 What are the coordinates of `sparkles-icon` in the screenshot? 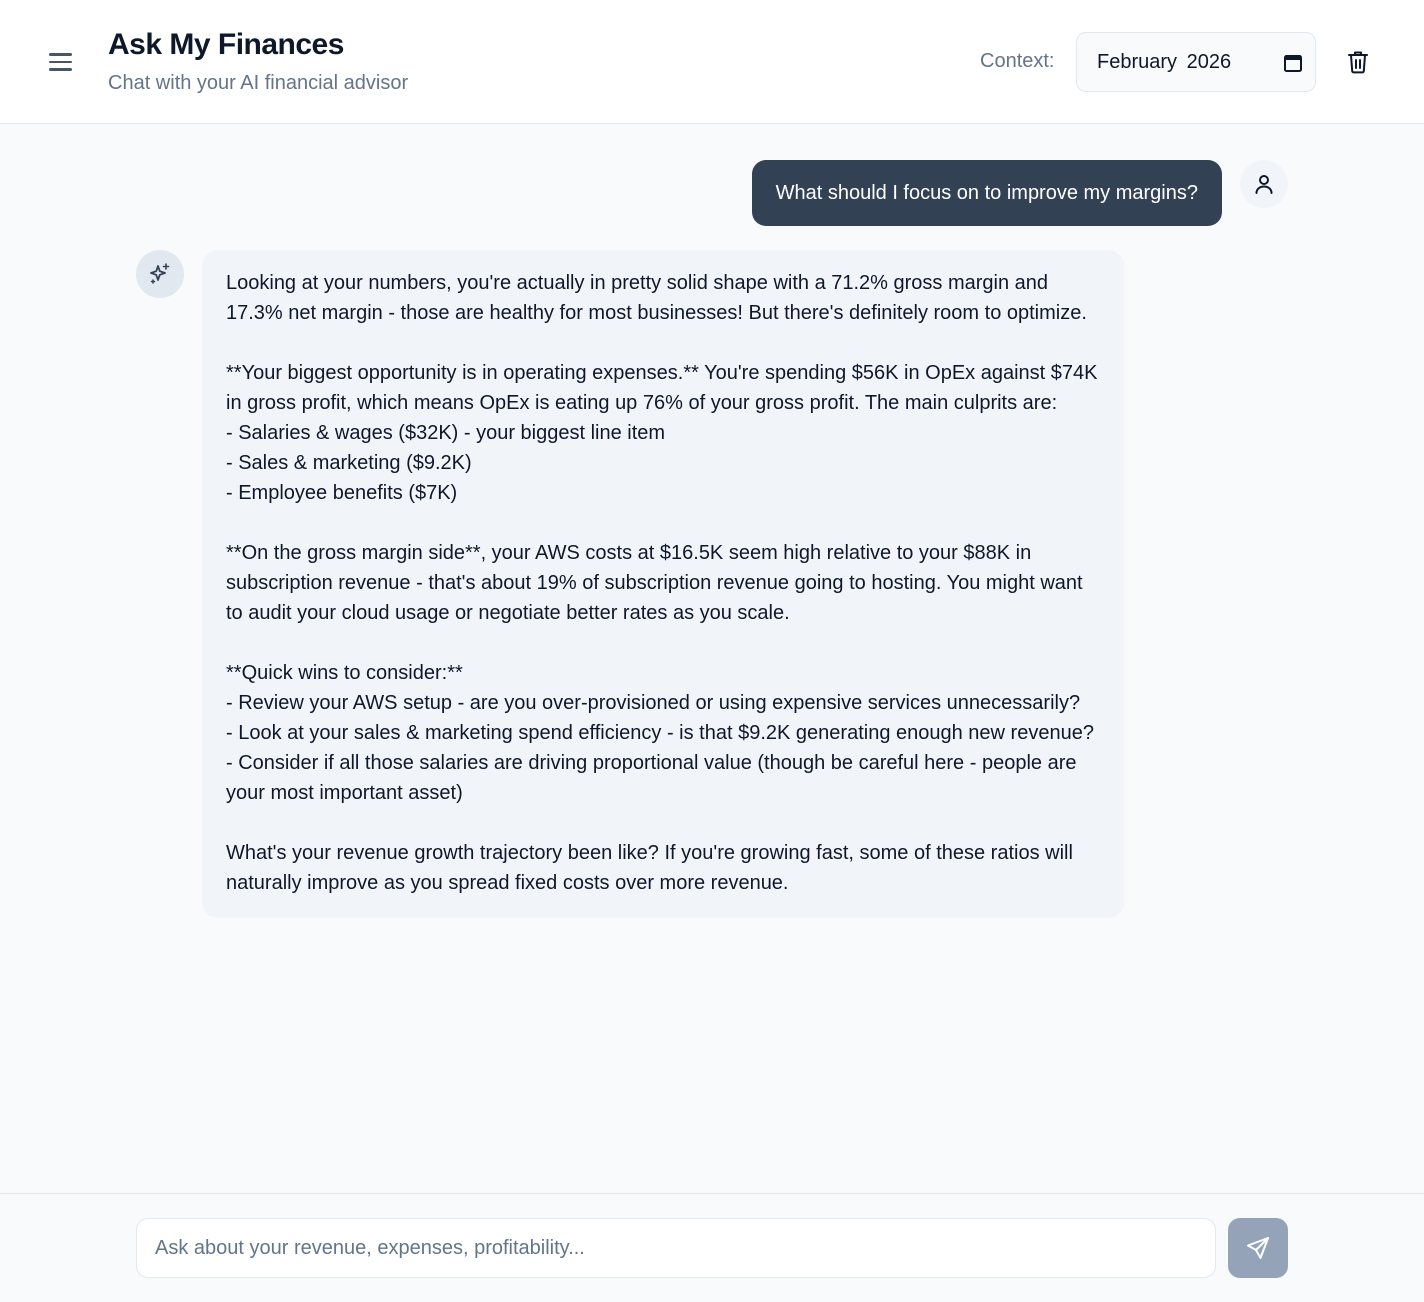 It's located at (160, 273).